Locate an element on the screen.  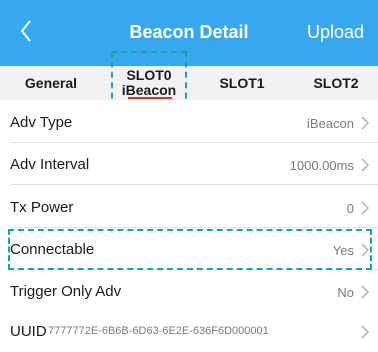
row-value: Yes is located at coordinates (343, 250).